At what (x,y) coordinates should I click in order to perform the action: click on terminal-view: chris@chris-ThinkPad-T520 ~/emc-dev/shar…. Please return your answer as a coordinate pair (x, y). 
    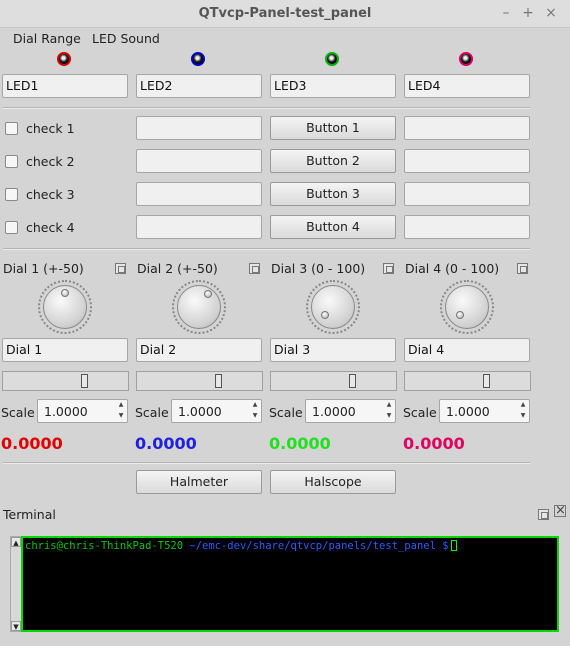
    Looking at the image, I should click on (290, 584).